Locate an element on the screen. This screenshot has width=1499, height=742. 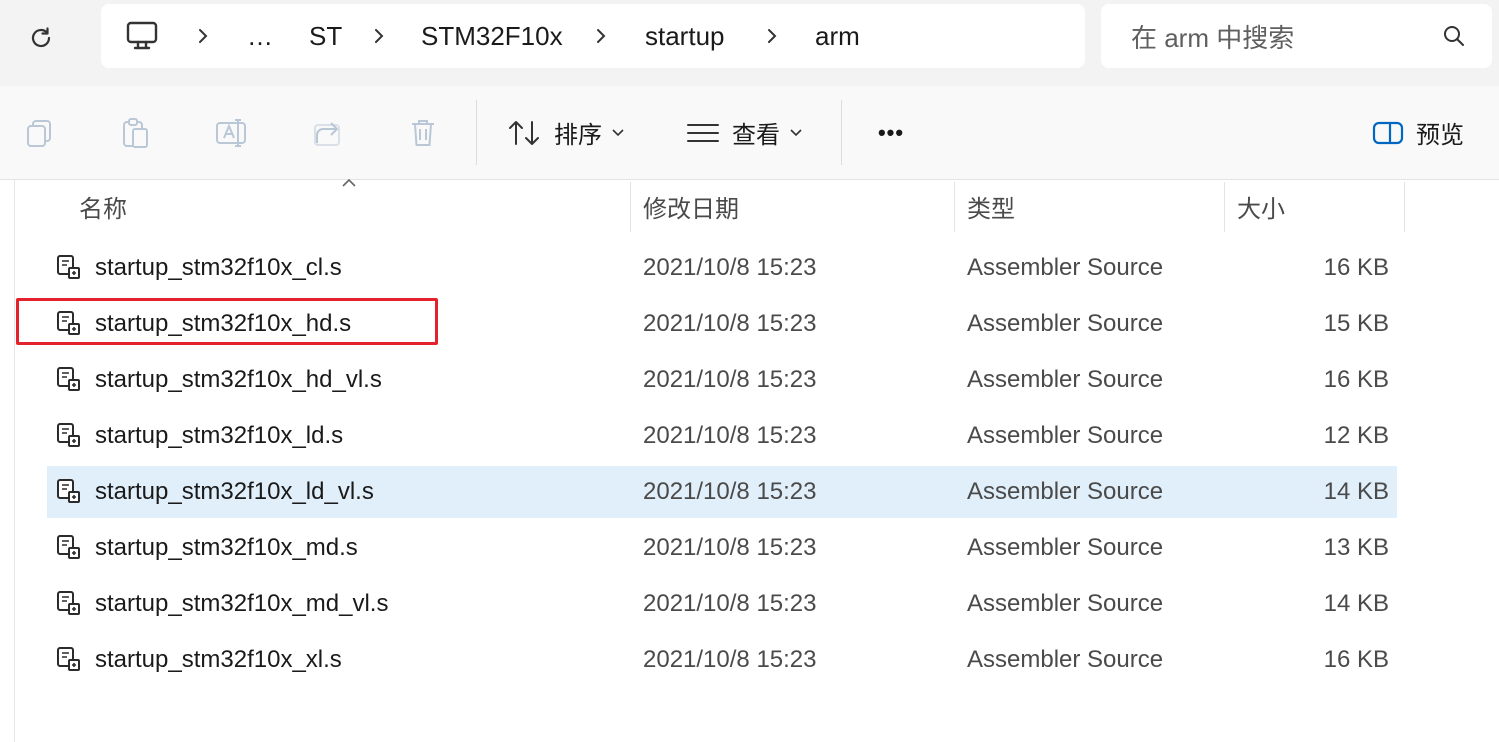
copy-icon is located at coordinates (39, 133).